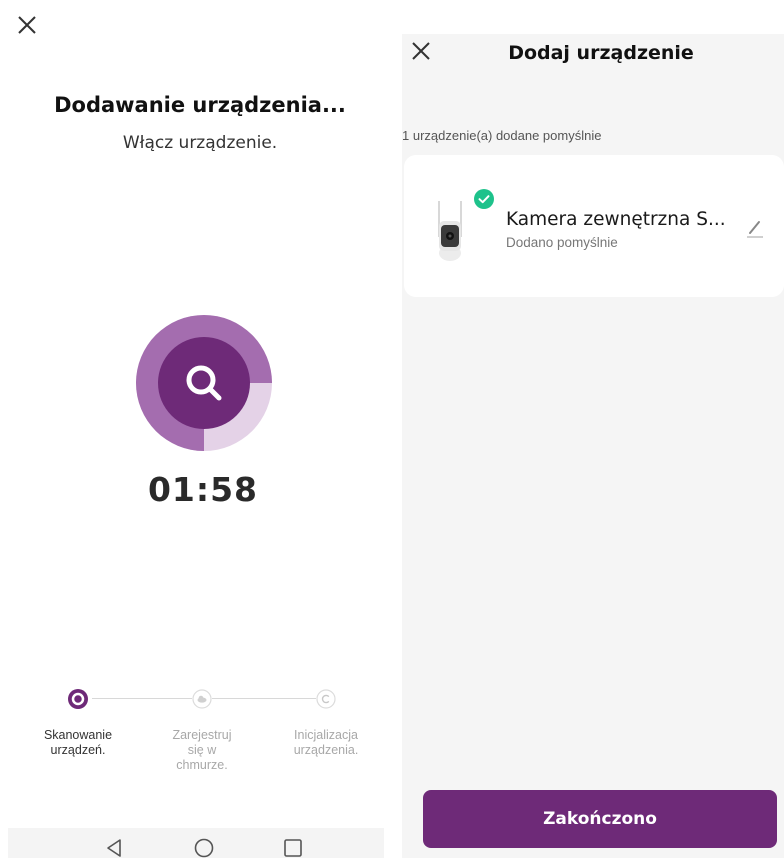  I want to click on page-subtitle: Włącz urządzenie., so click(200, 143).